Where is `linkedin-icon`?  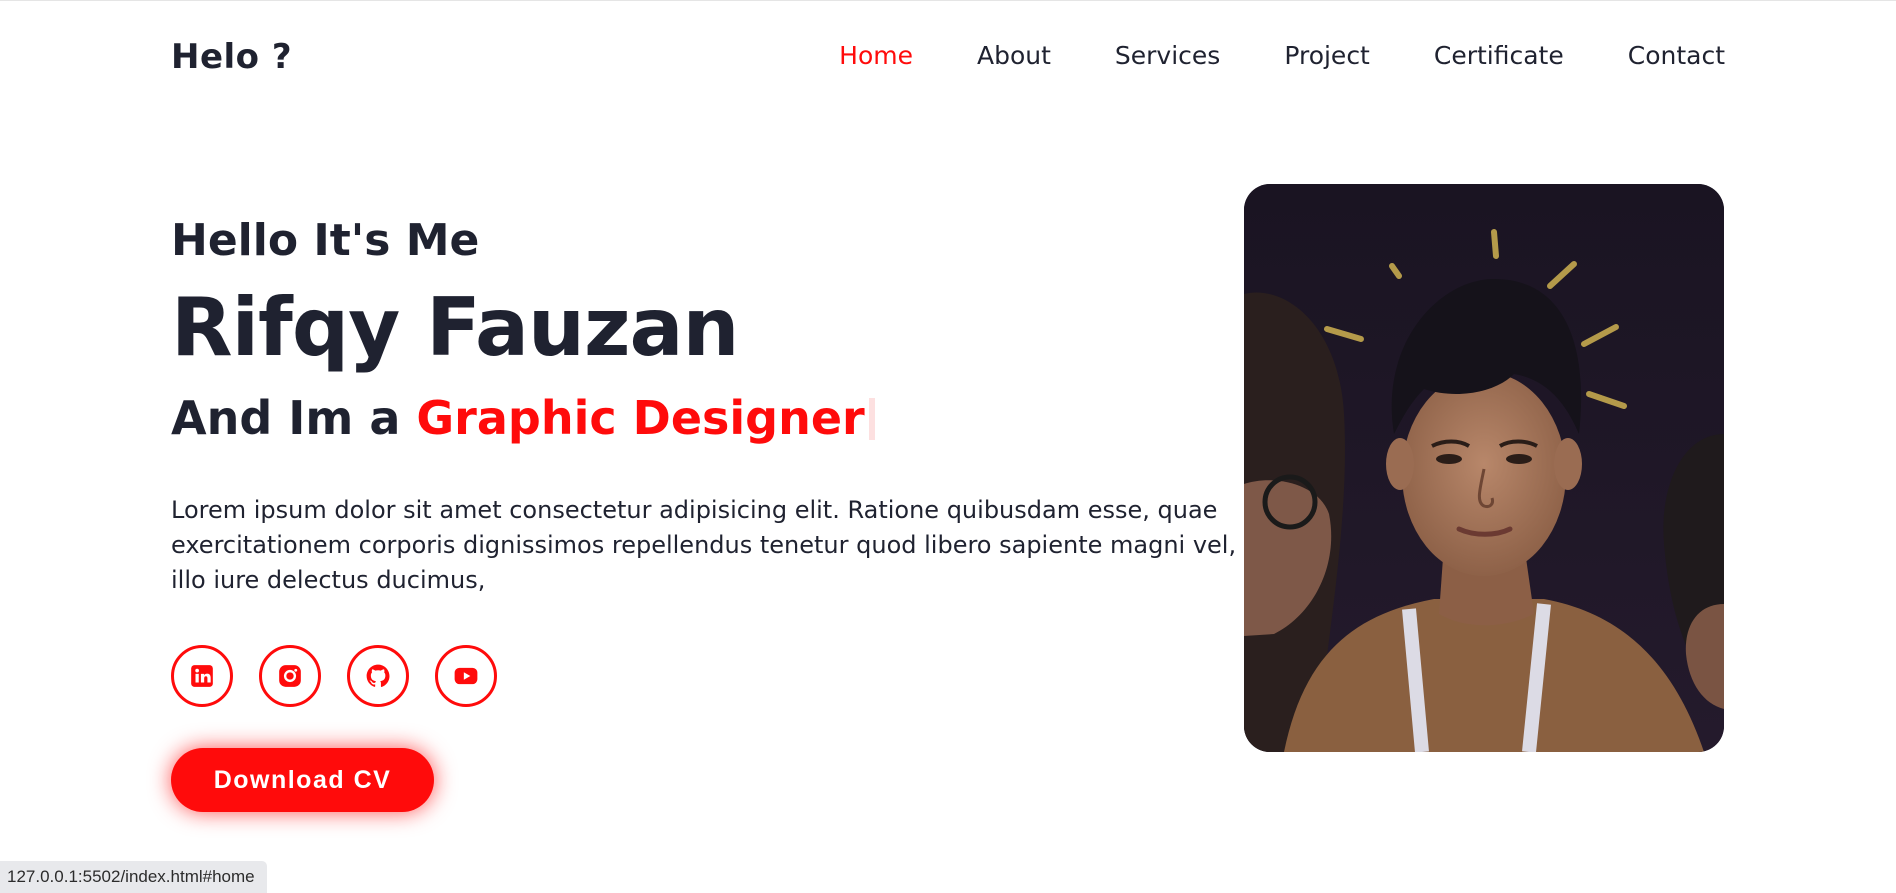
linkedin-icon is located at coordinates (202, 676).